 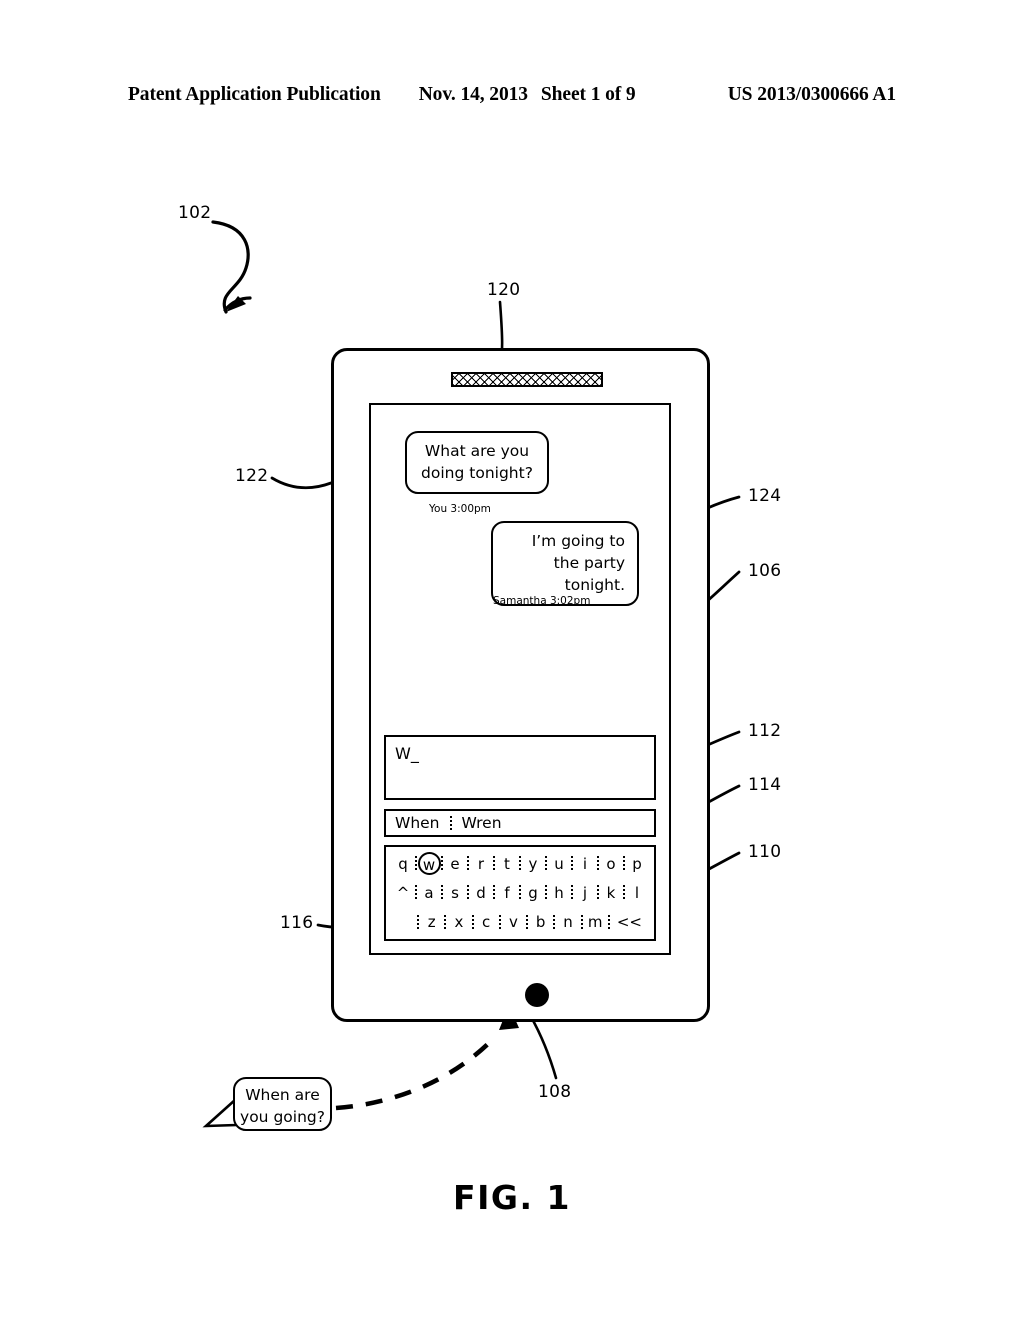 What do you see at coordinates (585, 893) in the screenshot?
I see `key-j: j` at bounding box center [585, 893].